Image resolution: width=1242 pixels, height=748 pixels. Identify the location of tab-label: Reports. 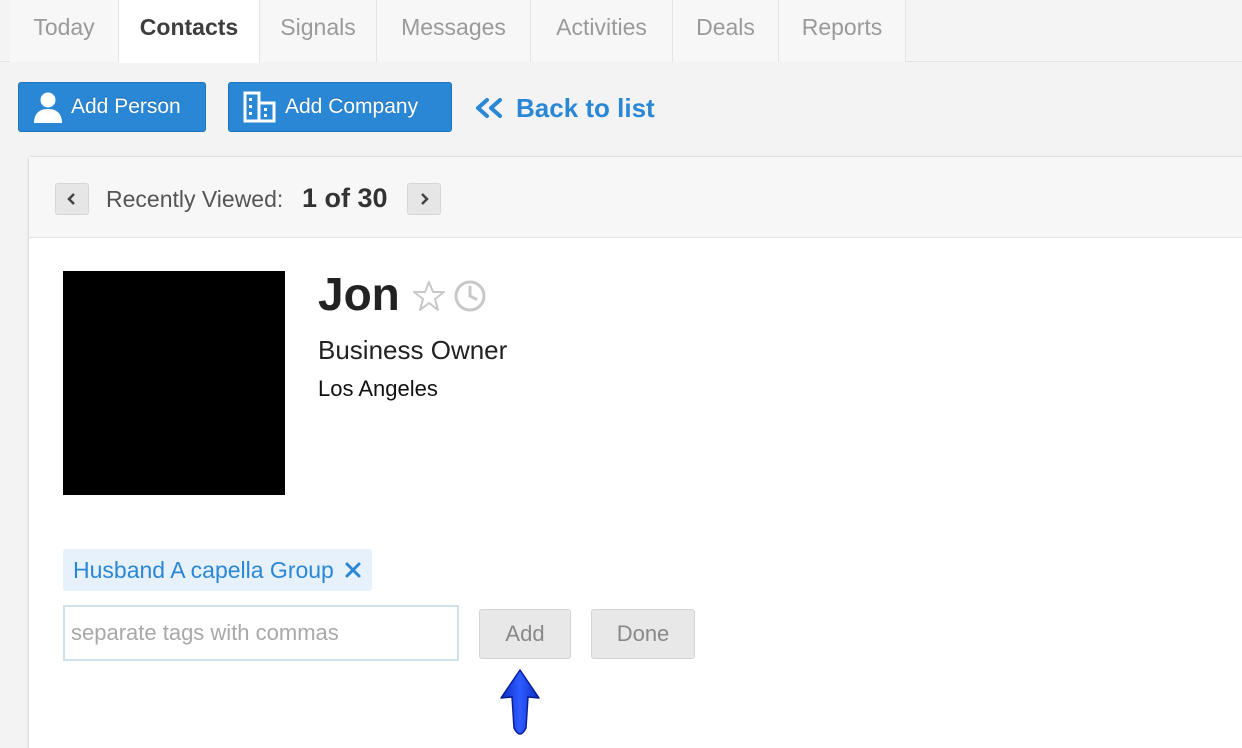
(842, 27).